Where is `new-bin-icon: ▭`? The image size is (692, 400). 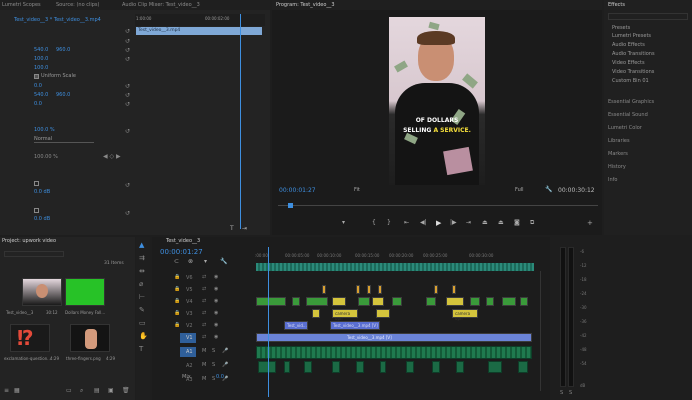
new-bin-icon: ▭ is located at coordinates (69, 390).